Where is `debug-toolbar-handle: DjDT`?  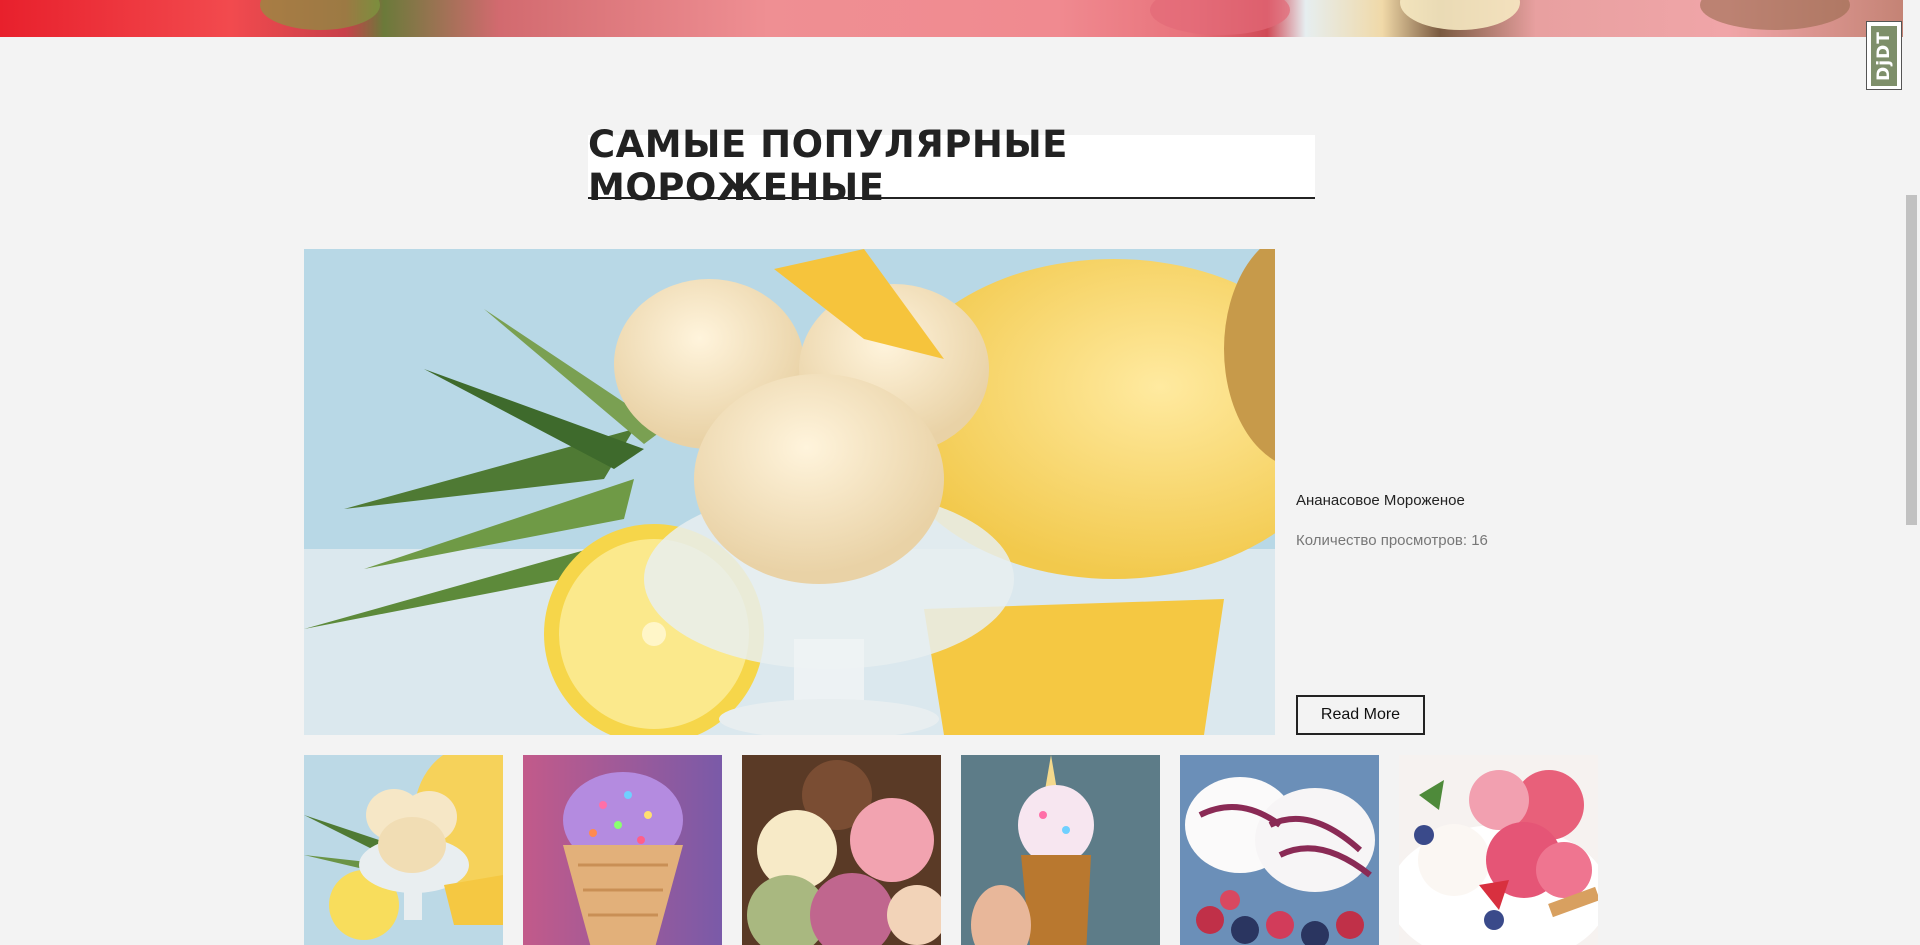 debug-toolbar-handle: DjDT is located at coordinates (1884, 55).